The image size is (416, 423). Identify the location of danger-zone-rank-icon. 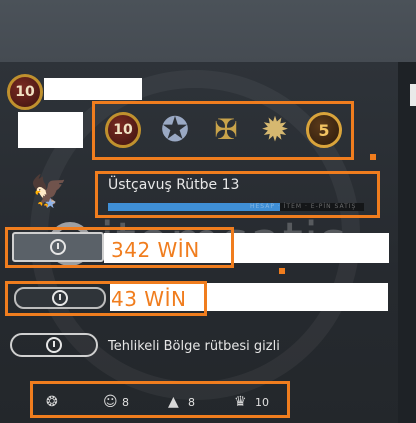
(54, 345).